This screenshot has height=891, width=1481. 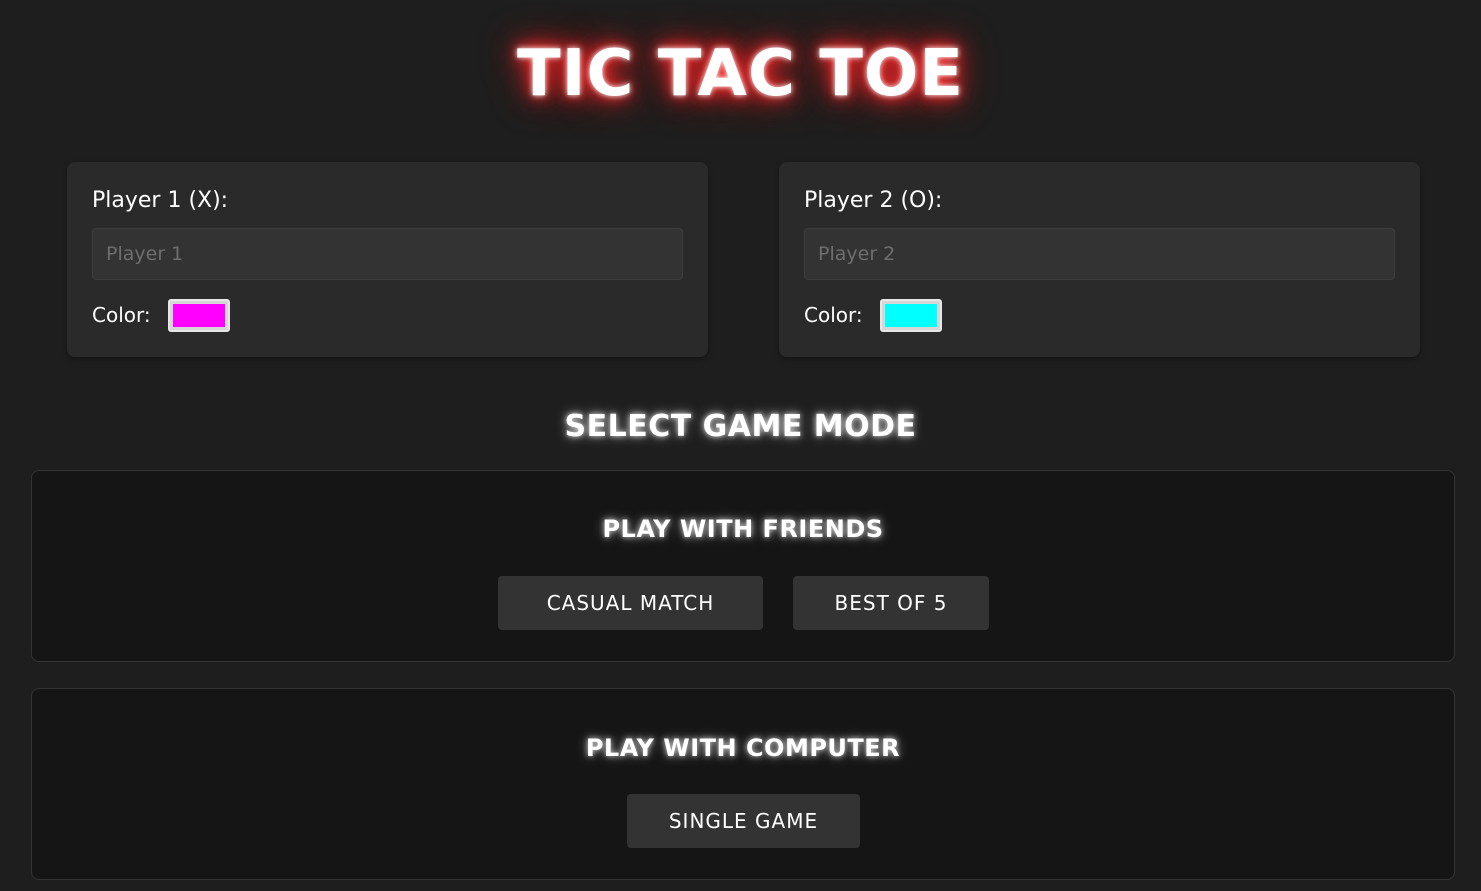 What do you see at coordinates (160, 200) in the screenshot?
I see `player-1-label: Player 1 (X):` at bounding box center [160, 200].